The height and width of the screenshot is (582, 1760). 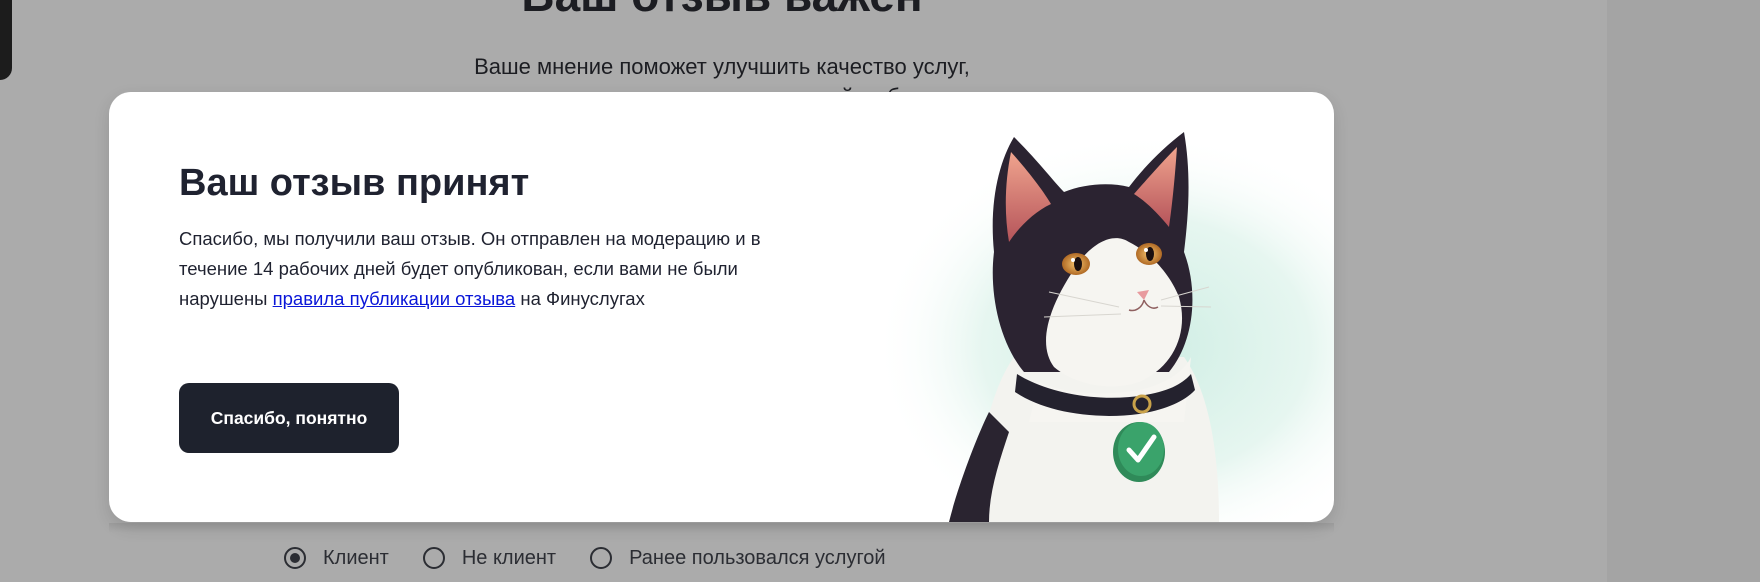 What do you see at coordinates (354, 183) in the screenshot?
I see `modal-title: Ваш отзыв принят` at bounding box center [354, 183].